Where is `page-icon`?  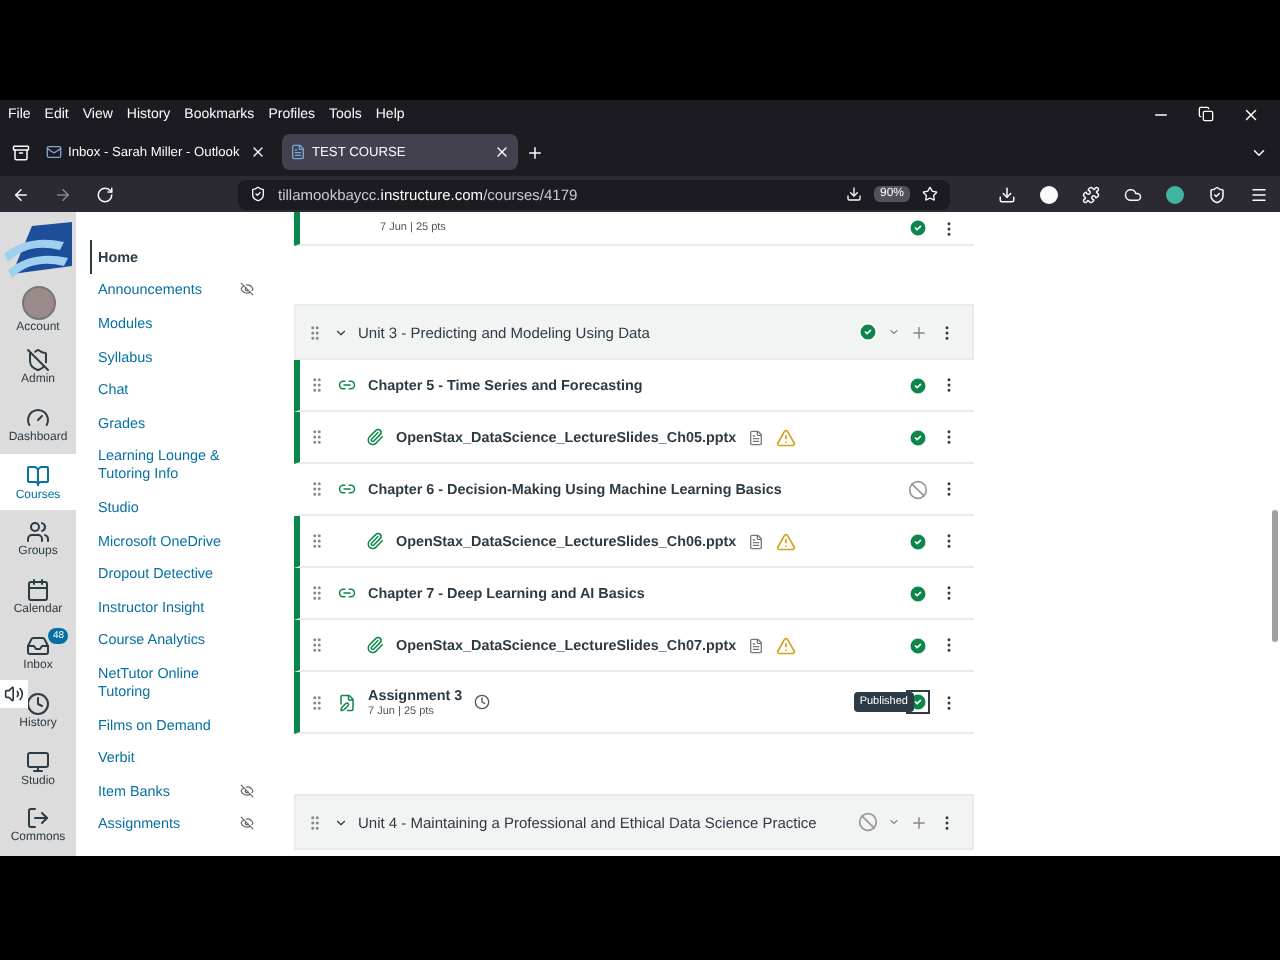
page-icon is located at coordinates (298, 152).